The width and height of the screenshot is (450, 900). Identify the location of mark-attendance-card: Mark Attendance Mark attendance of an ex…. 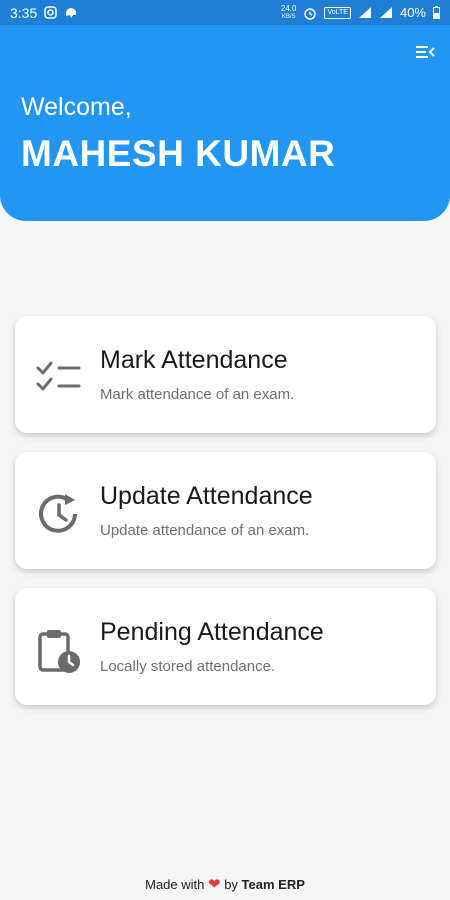
(225, 374).